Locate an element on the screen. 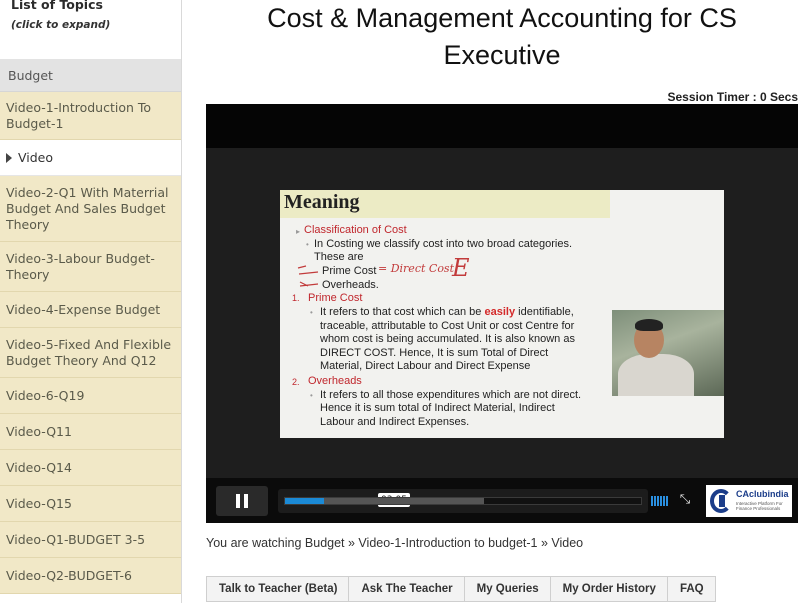  tab-talk-to-teacher: Talk to Teacher (Beta) is located at coordinates (278, 589).